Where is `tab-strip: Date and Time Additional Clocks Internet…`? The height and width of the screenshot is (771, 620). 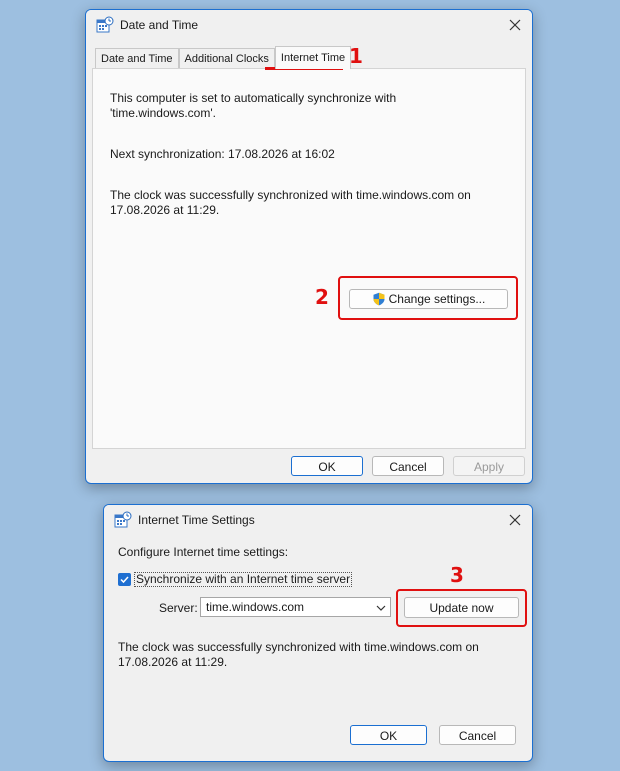
tab-strip: Date and Time Additional Clocks Internet… is located at coordinates (223, 57).